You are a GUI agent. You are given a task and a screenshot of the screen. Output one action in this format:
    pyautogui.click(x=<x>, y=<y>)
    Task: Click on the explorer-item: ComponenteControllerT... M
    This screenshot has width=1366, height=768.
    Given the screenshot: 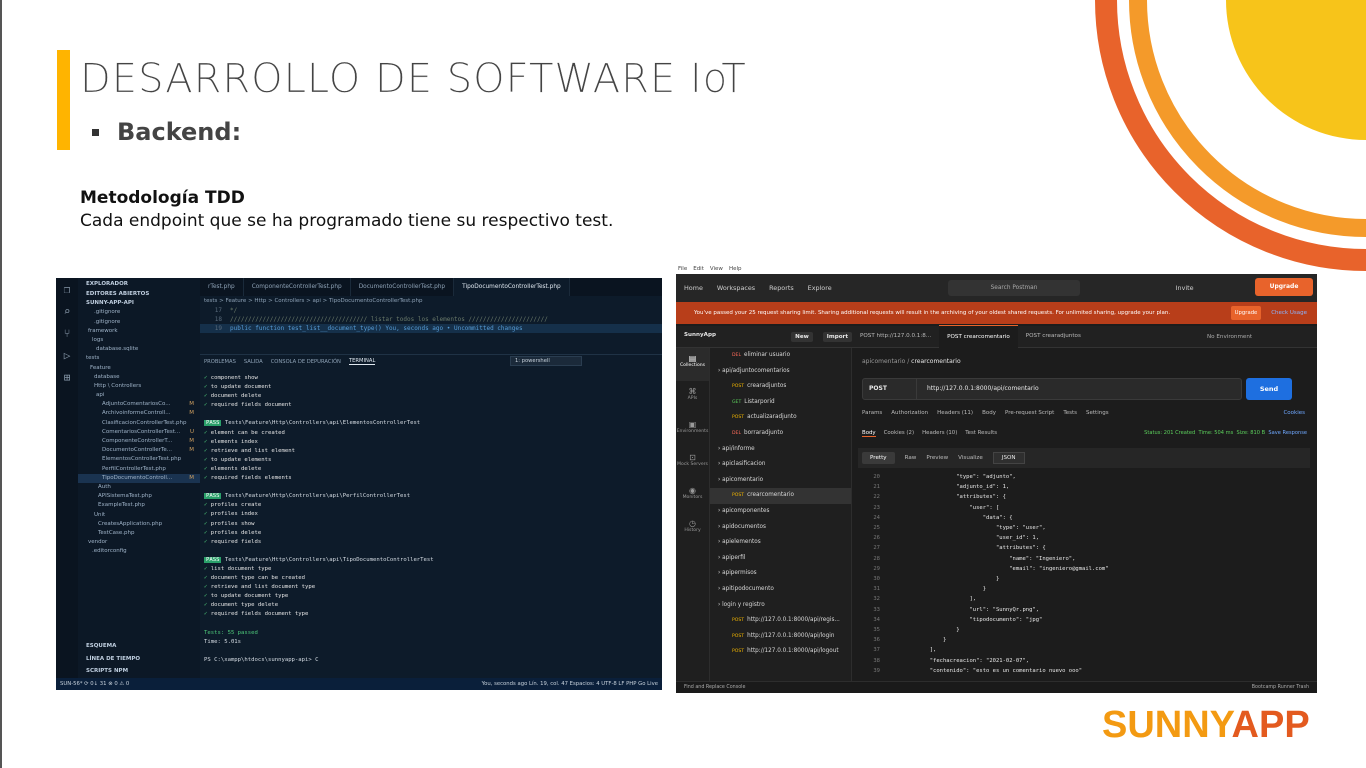 What is the action you would take?
    pyautogui.click(x=139, y=441)
    